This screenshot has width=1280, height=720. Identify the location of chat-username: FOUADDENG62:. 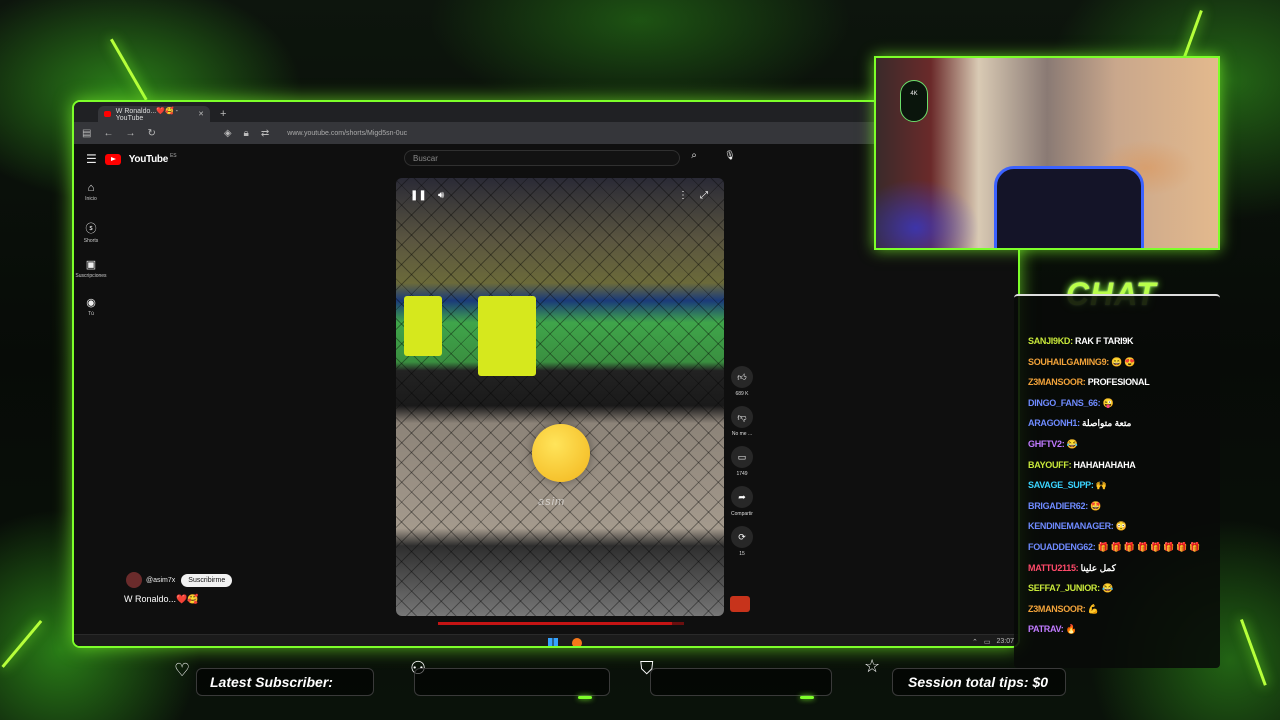
(1062, 547).